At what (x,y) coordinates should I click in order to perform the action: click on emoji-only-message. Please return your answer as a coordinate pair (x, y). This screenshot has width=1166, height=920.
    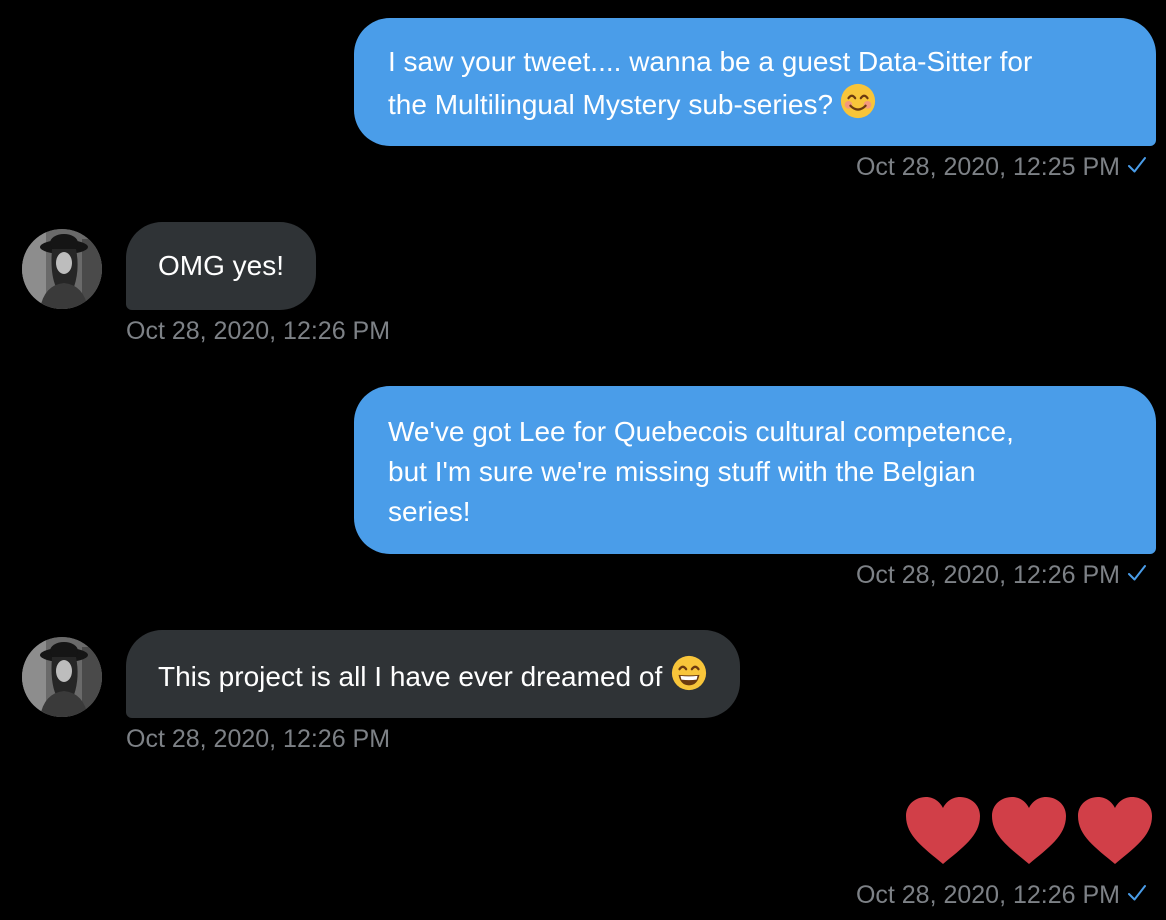
    Looking at the image, I should click on (1030, 832).